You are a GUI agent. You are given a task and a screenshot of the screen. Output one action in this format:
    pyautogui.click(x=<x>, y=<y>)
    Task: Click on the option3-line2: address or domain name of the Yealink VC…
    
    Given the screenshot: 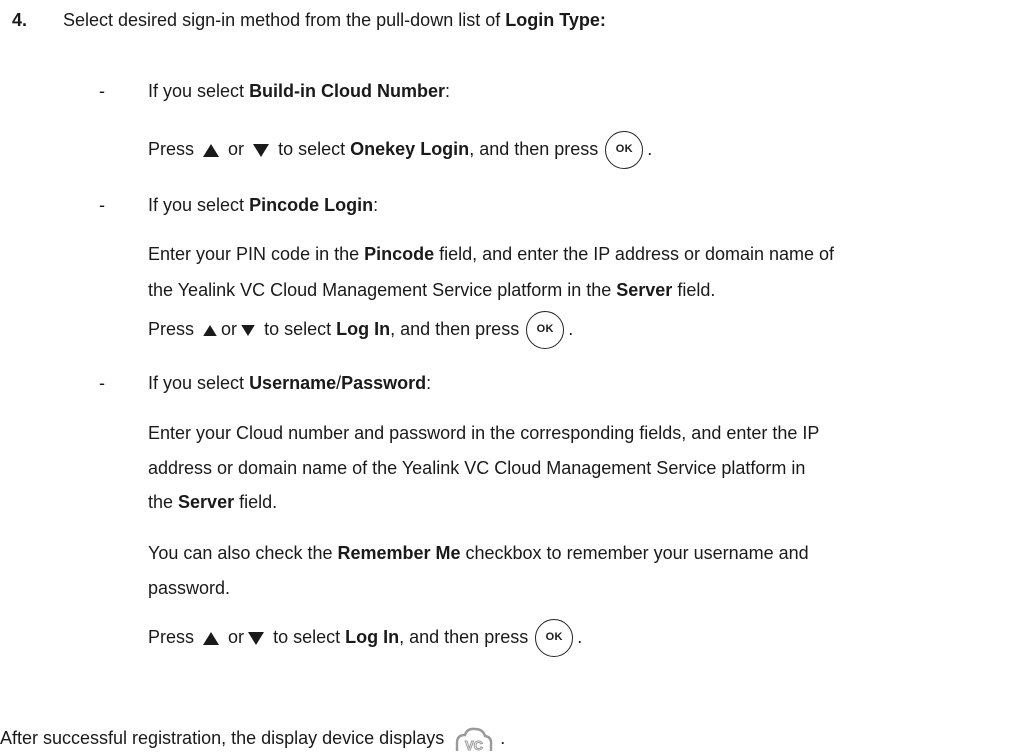 What is the action you would take?
    pyautogui.click(x=477, y=468)
    